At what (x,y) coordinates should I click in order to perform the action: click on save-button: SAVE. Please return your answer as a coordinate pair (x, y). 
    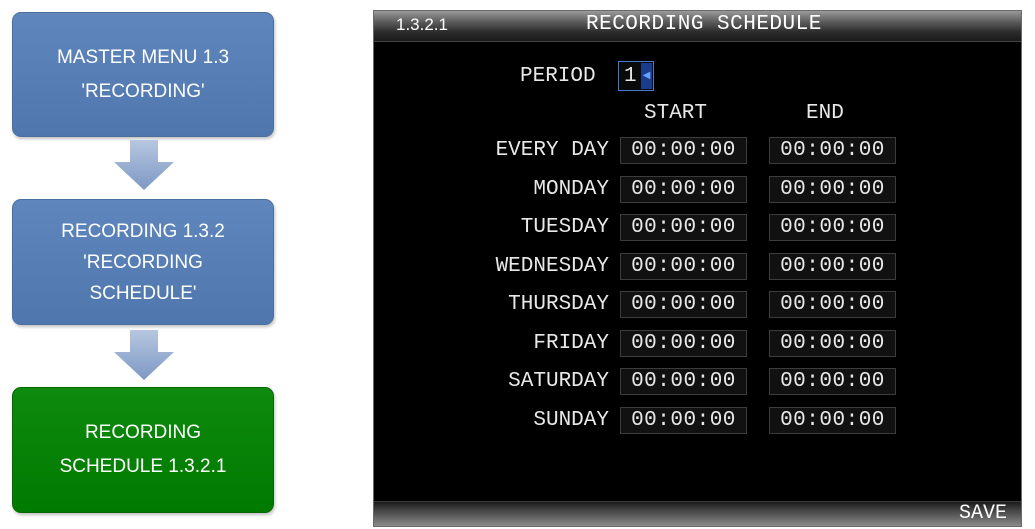
    Looking at the image, I should click on (983, 513).